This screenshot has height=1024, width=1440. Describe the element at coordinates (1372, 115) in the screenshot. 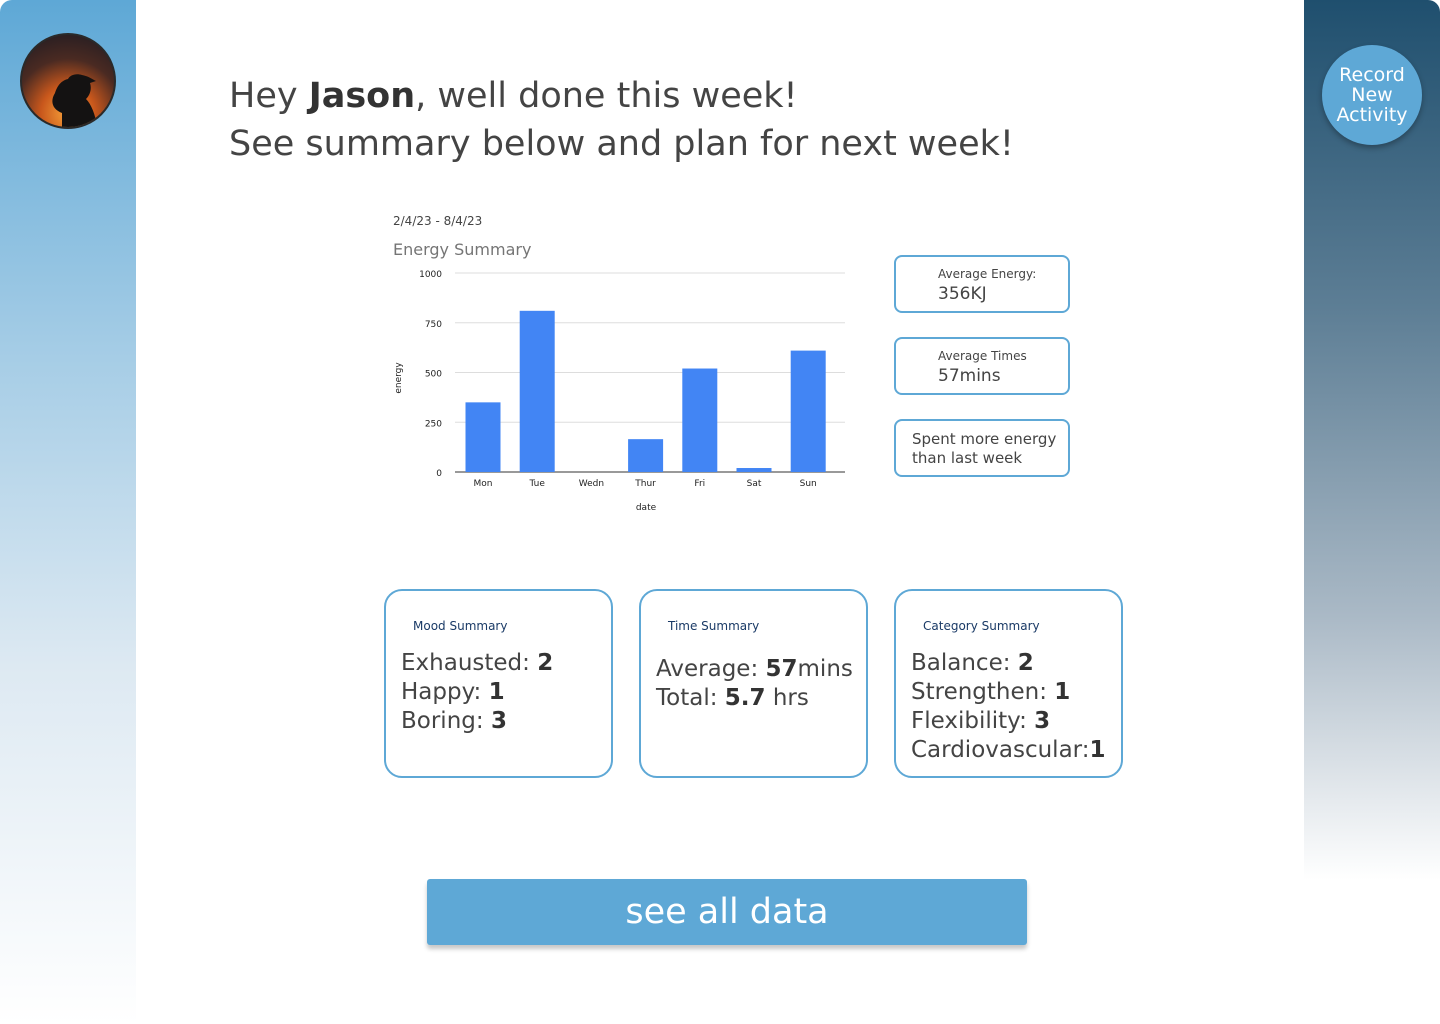

I see `record-label-line3: Activity` at that location.